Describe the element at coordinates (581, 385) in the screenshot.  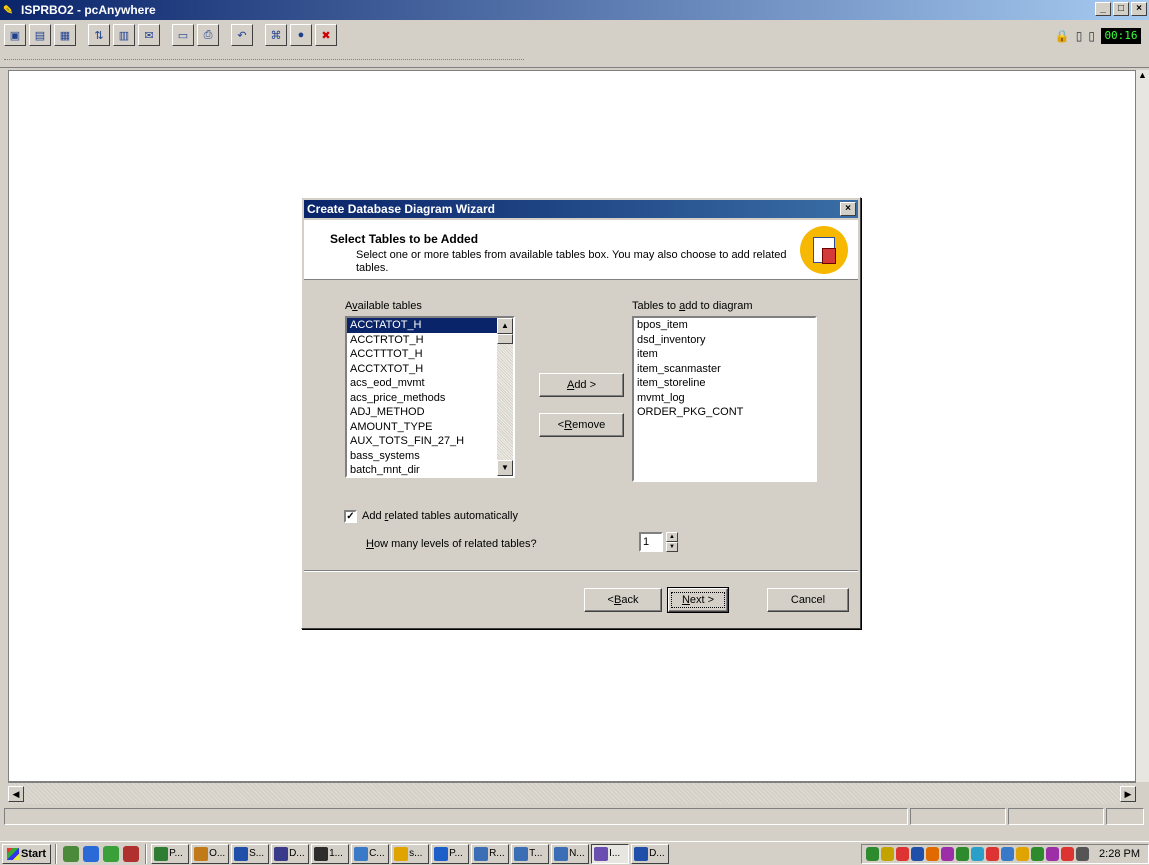
I see `add-button: Add >` at that location.